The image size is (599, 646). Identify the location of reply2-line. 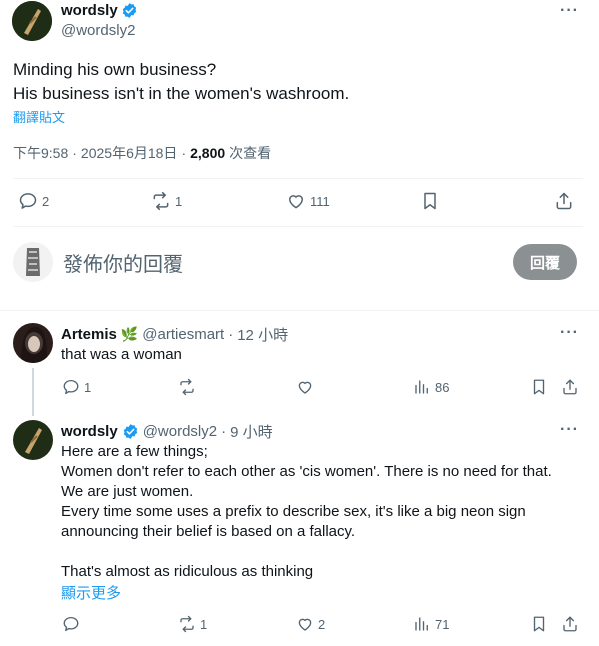
(326, 552).